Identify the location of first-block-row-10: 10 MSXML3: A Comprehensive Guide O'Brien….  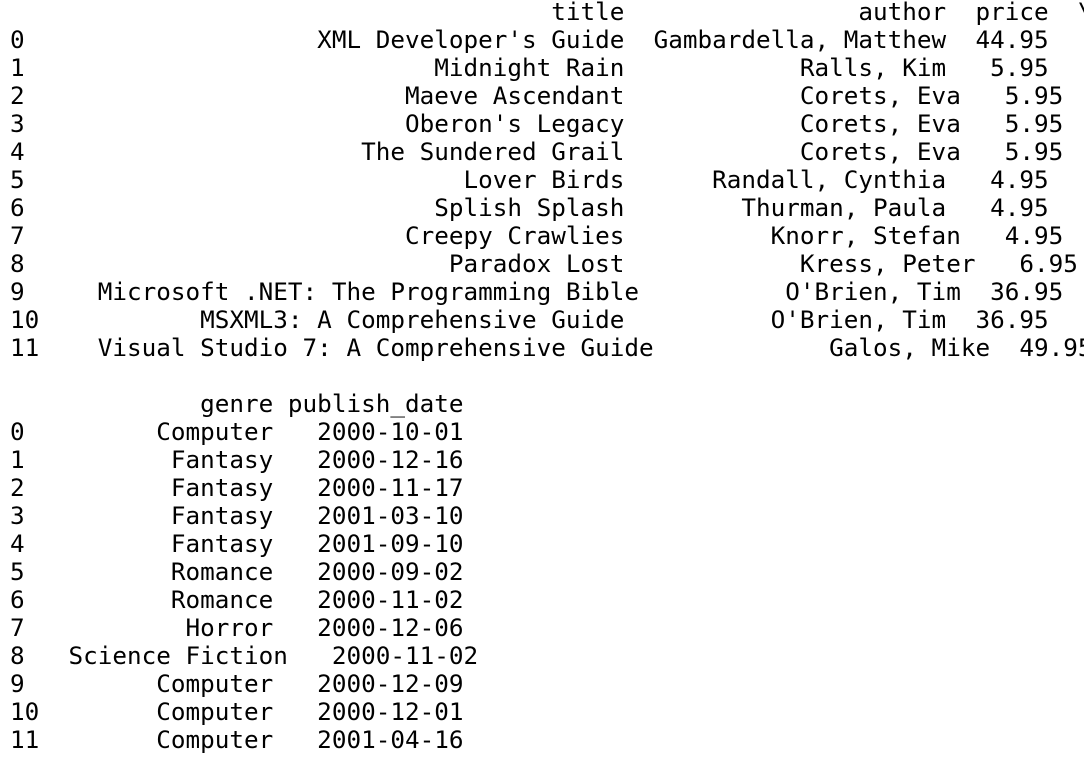
(547, 319).